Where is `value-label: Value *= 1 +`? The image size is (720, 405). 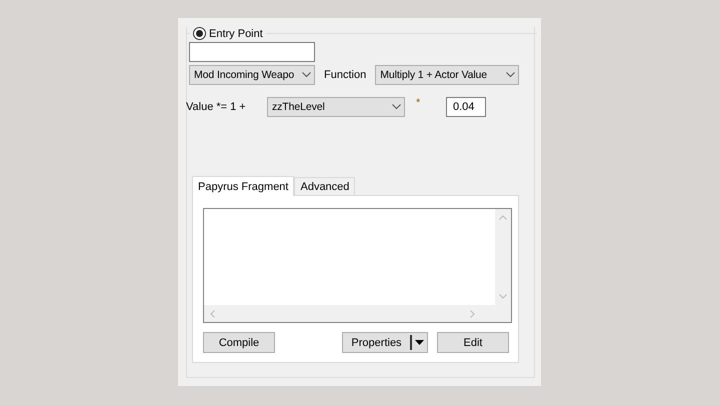
value-label: Value *= 1 + is located at coordinates (216, 107).